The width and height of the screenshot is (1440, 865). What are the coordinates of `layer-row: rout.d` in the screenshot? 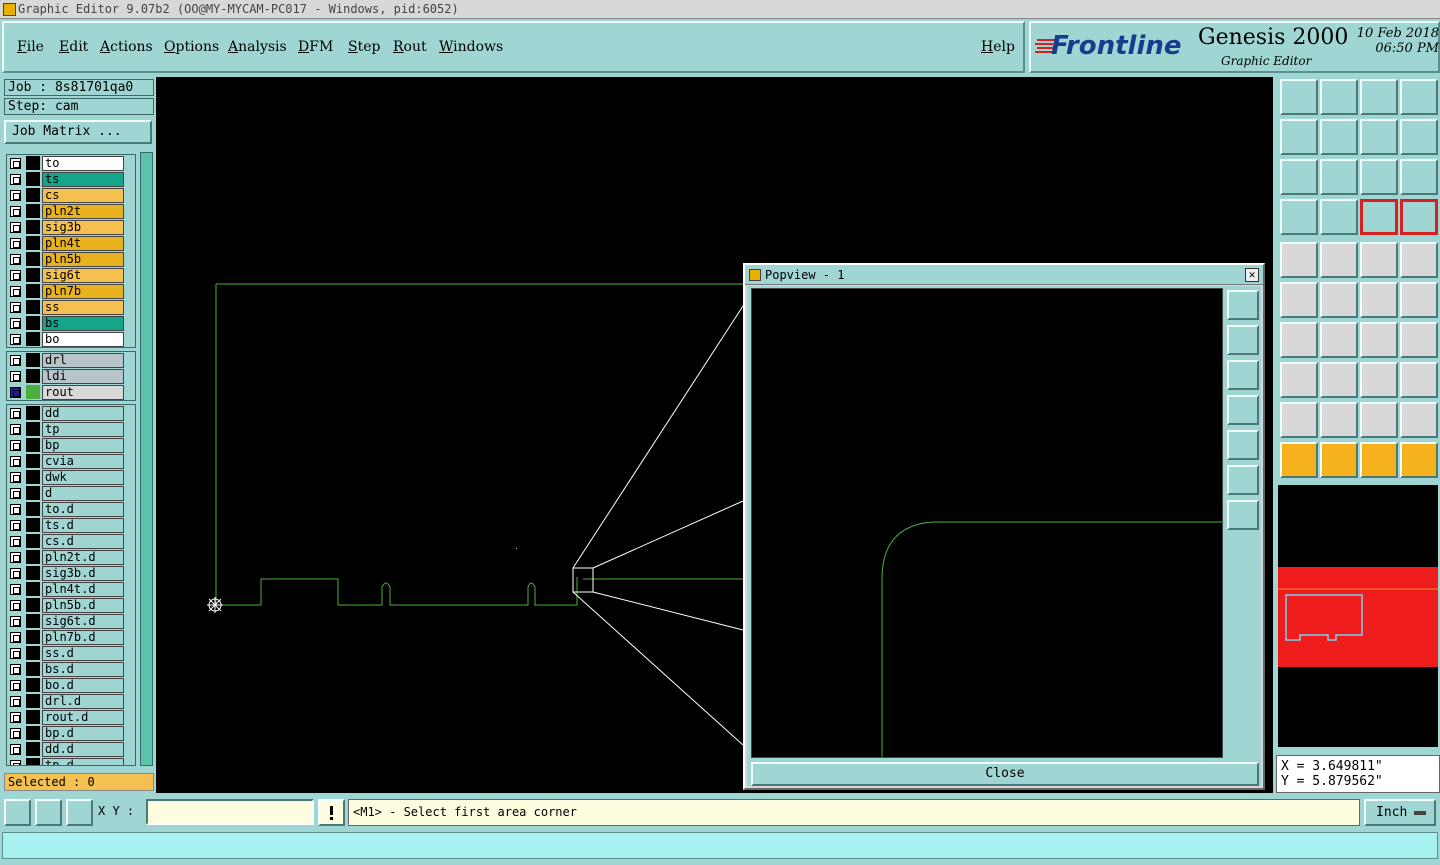 It's located at (71, 717).